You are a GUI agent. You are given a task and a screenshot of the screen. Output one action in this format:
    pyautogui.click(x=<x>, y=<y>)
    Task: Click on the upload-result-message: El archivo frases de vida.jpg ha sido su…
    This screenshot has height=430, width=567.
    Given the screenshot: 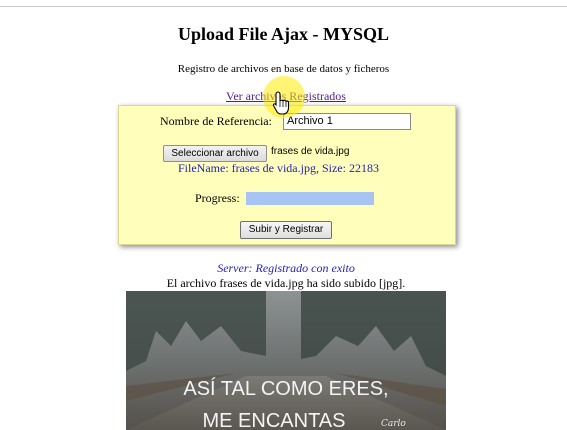 What is the action you would take?
    pyautogui.click(x=286, y=283)
    